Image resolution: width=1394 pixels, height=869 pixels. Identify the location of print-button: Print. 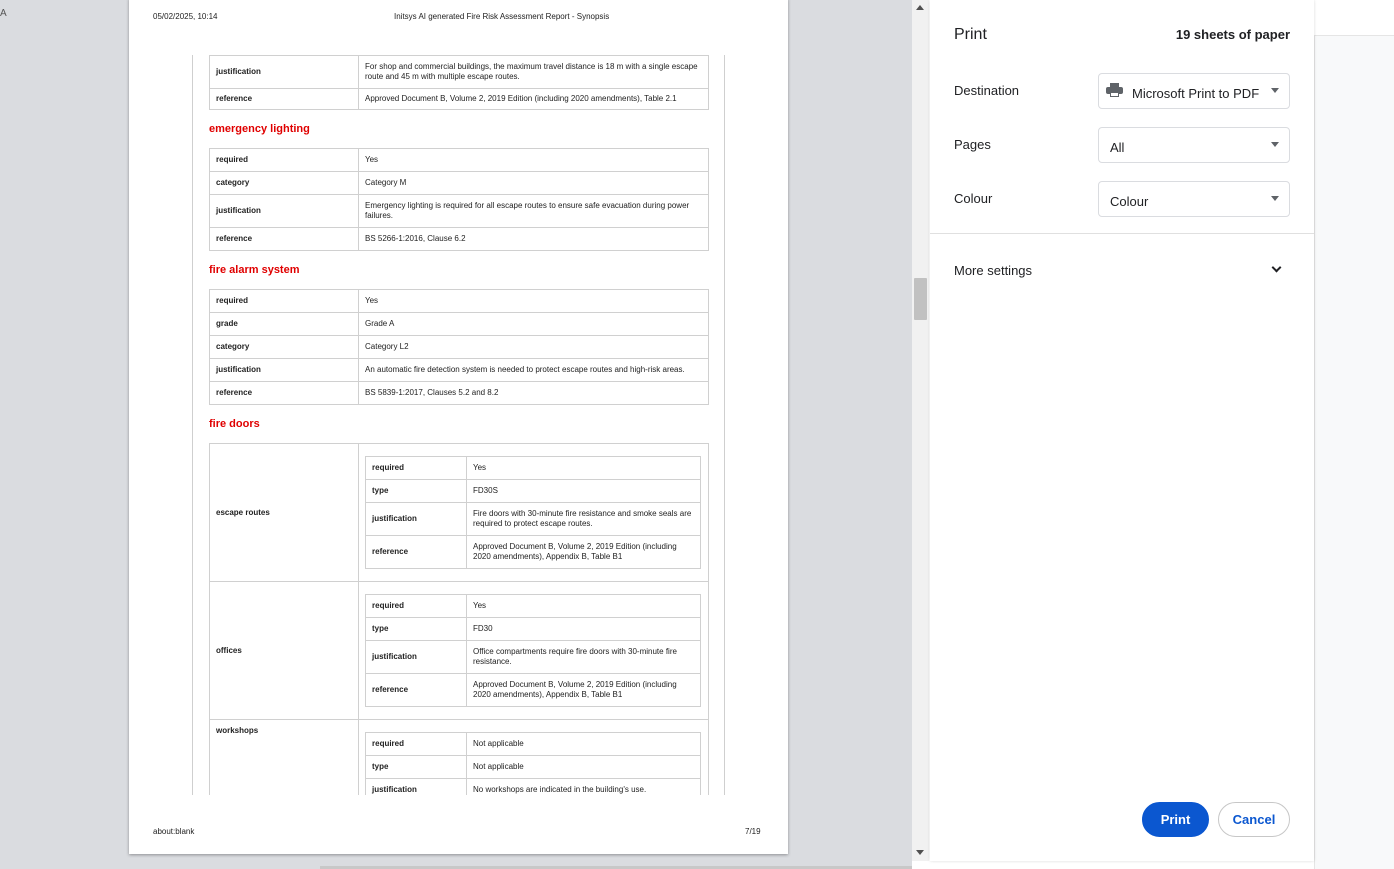
(1175, 819).